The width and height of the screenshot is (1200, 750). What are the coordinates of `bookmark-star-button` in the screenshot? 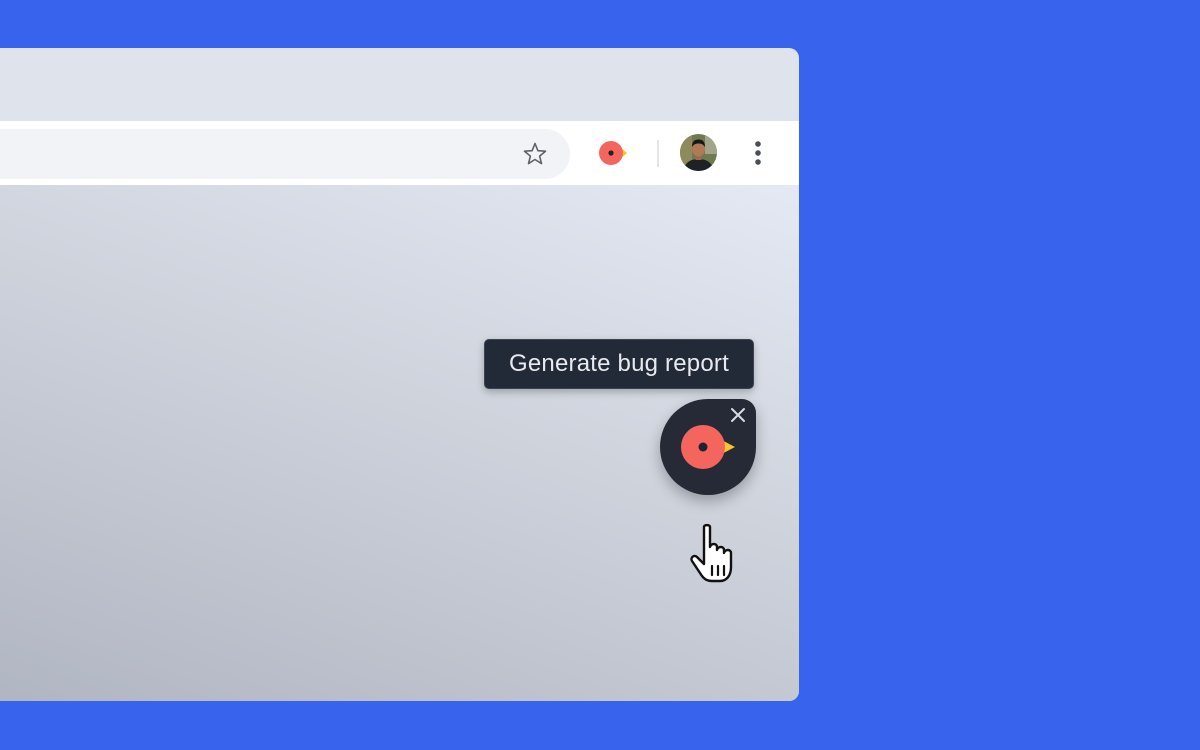 It's located at (535, 154).